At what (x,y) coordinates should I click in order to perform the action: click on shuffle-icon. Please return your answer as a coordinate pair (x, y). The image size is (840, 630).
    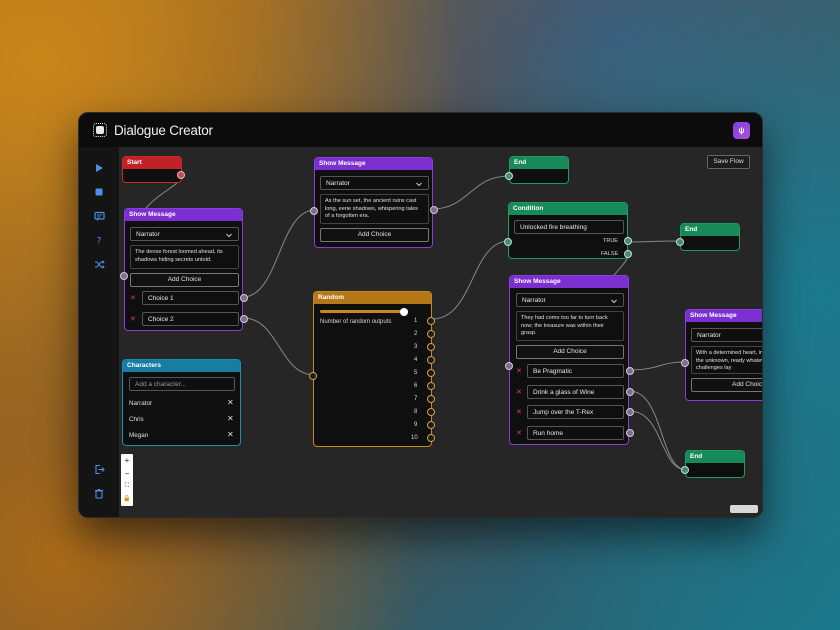
    Looking at the image, I should click on (99, 264).